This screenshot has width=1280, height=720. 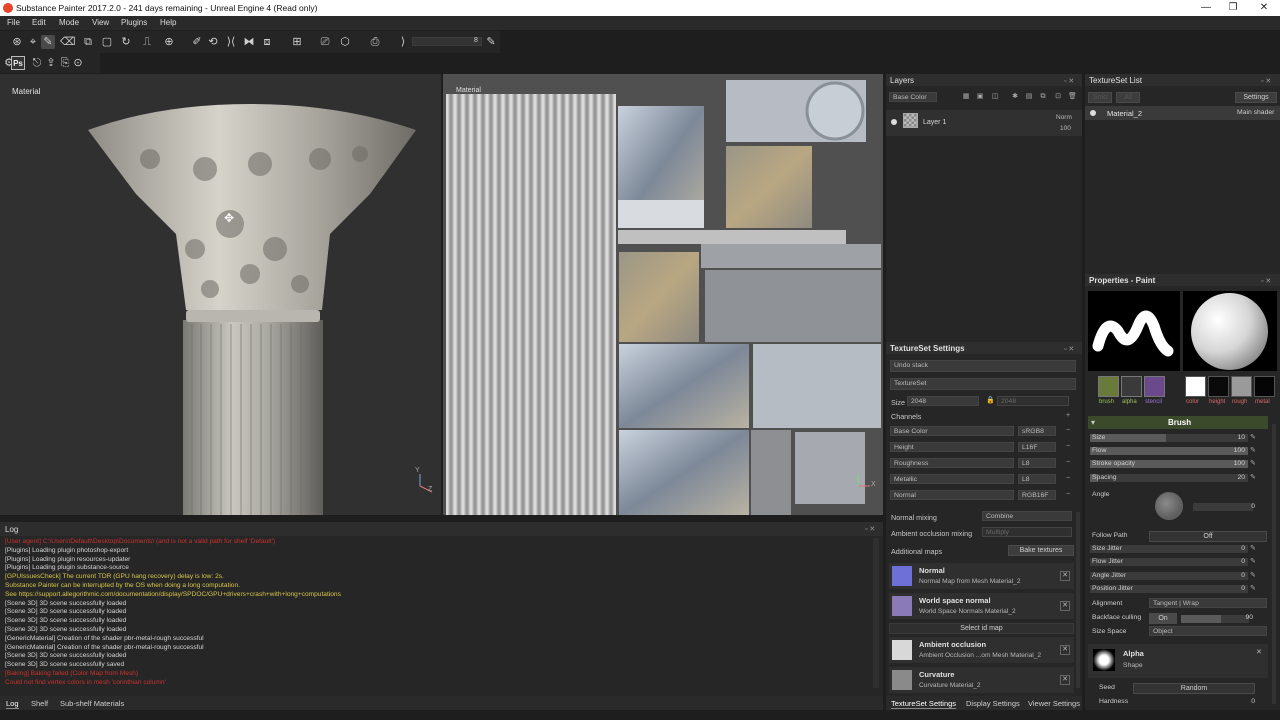 I want to click on channel-format-select: sRGB8, so click(x=1037, y=431).